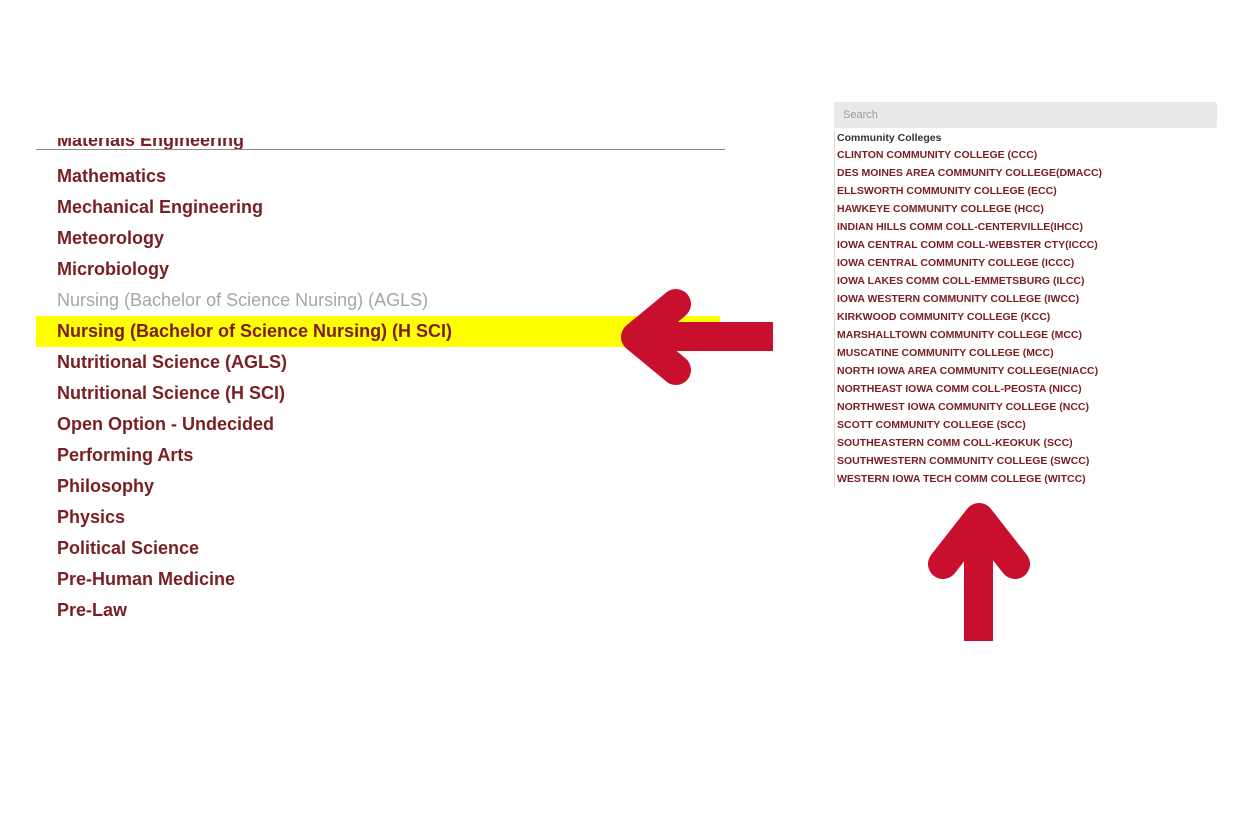 The height and width of the screenshot is (830, 1244). I want to click on major-item: Political Science, so click(381, 548).